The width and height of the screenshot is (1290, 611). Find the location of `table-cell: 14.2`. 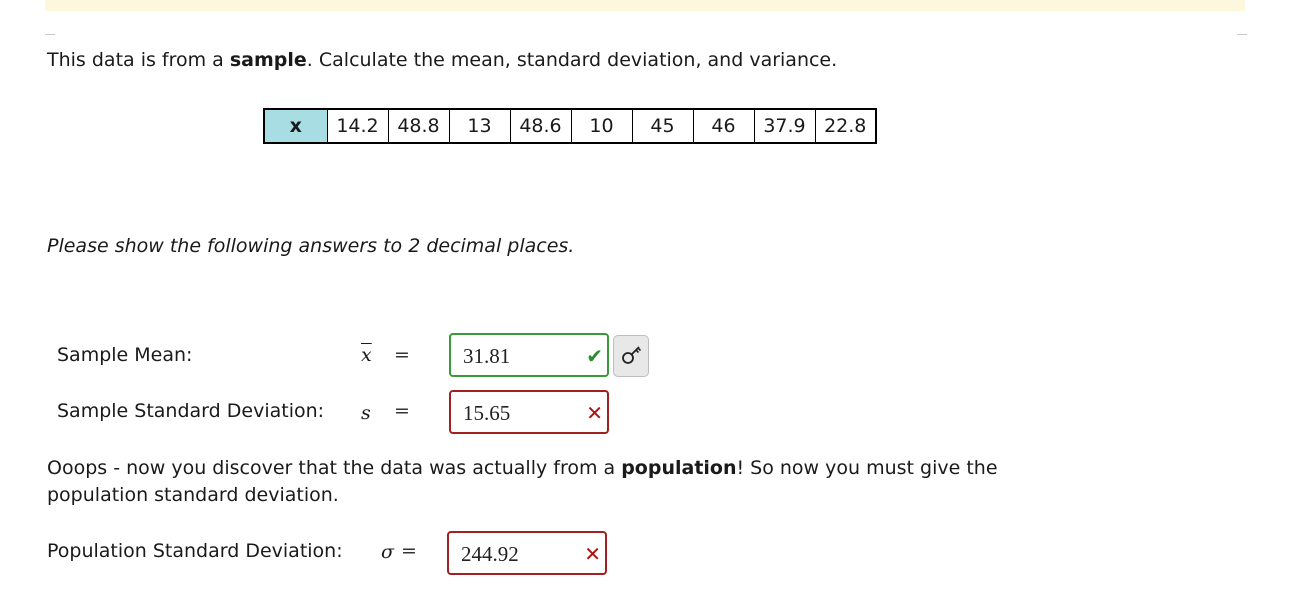

table-cell: 14.2 is located at coordinates (357, 126).